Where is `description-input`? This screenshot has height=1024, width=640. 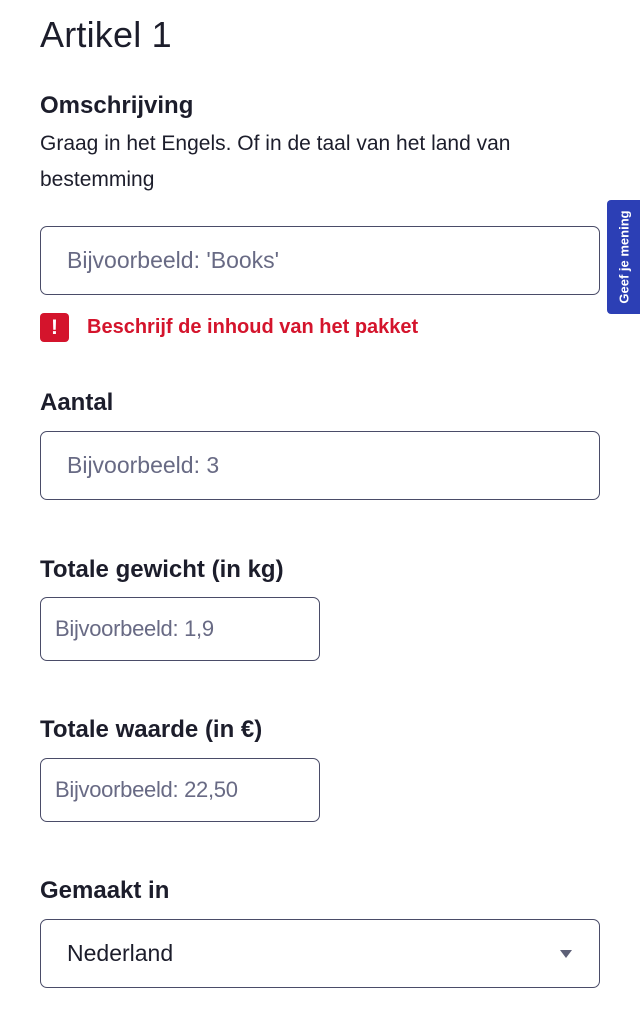 description-input is located at coordinates (320, 260).